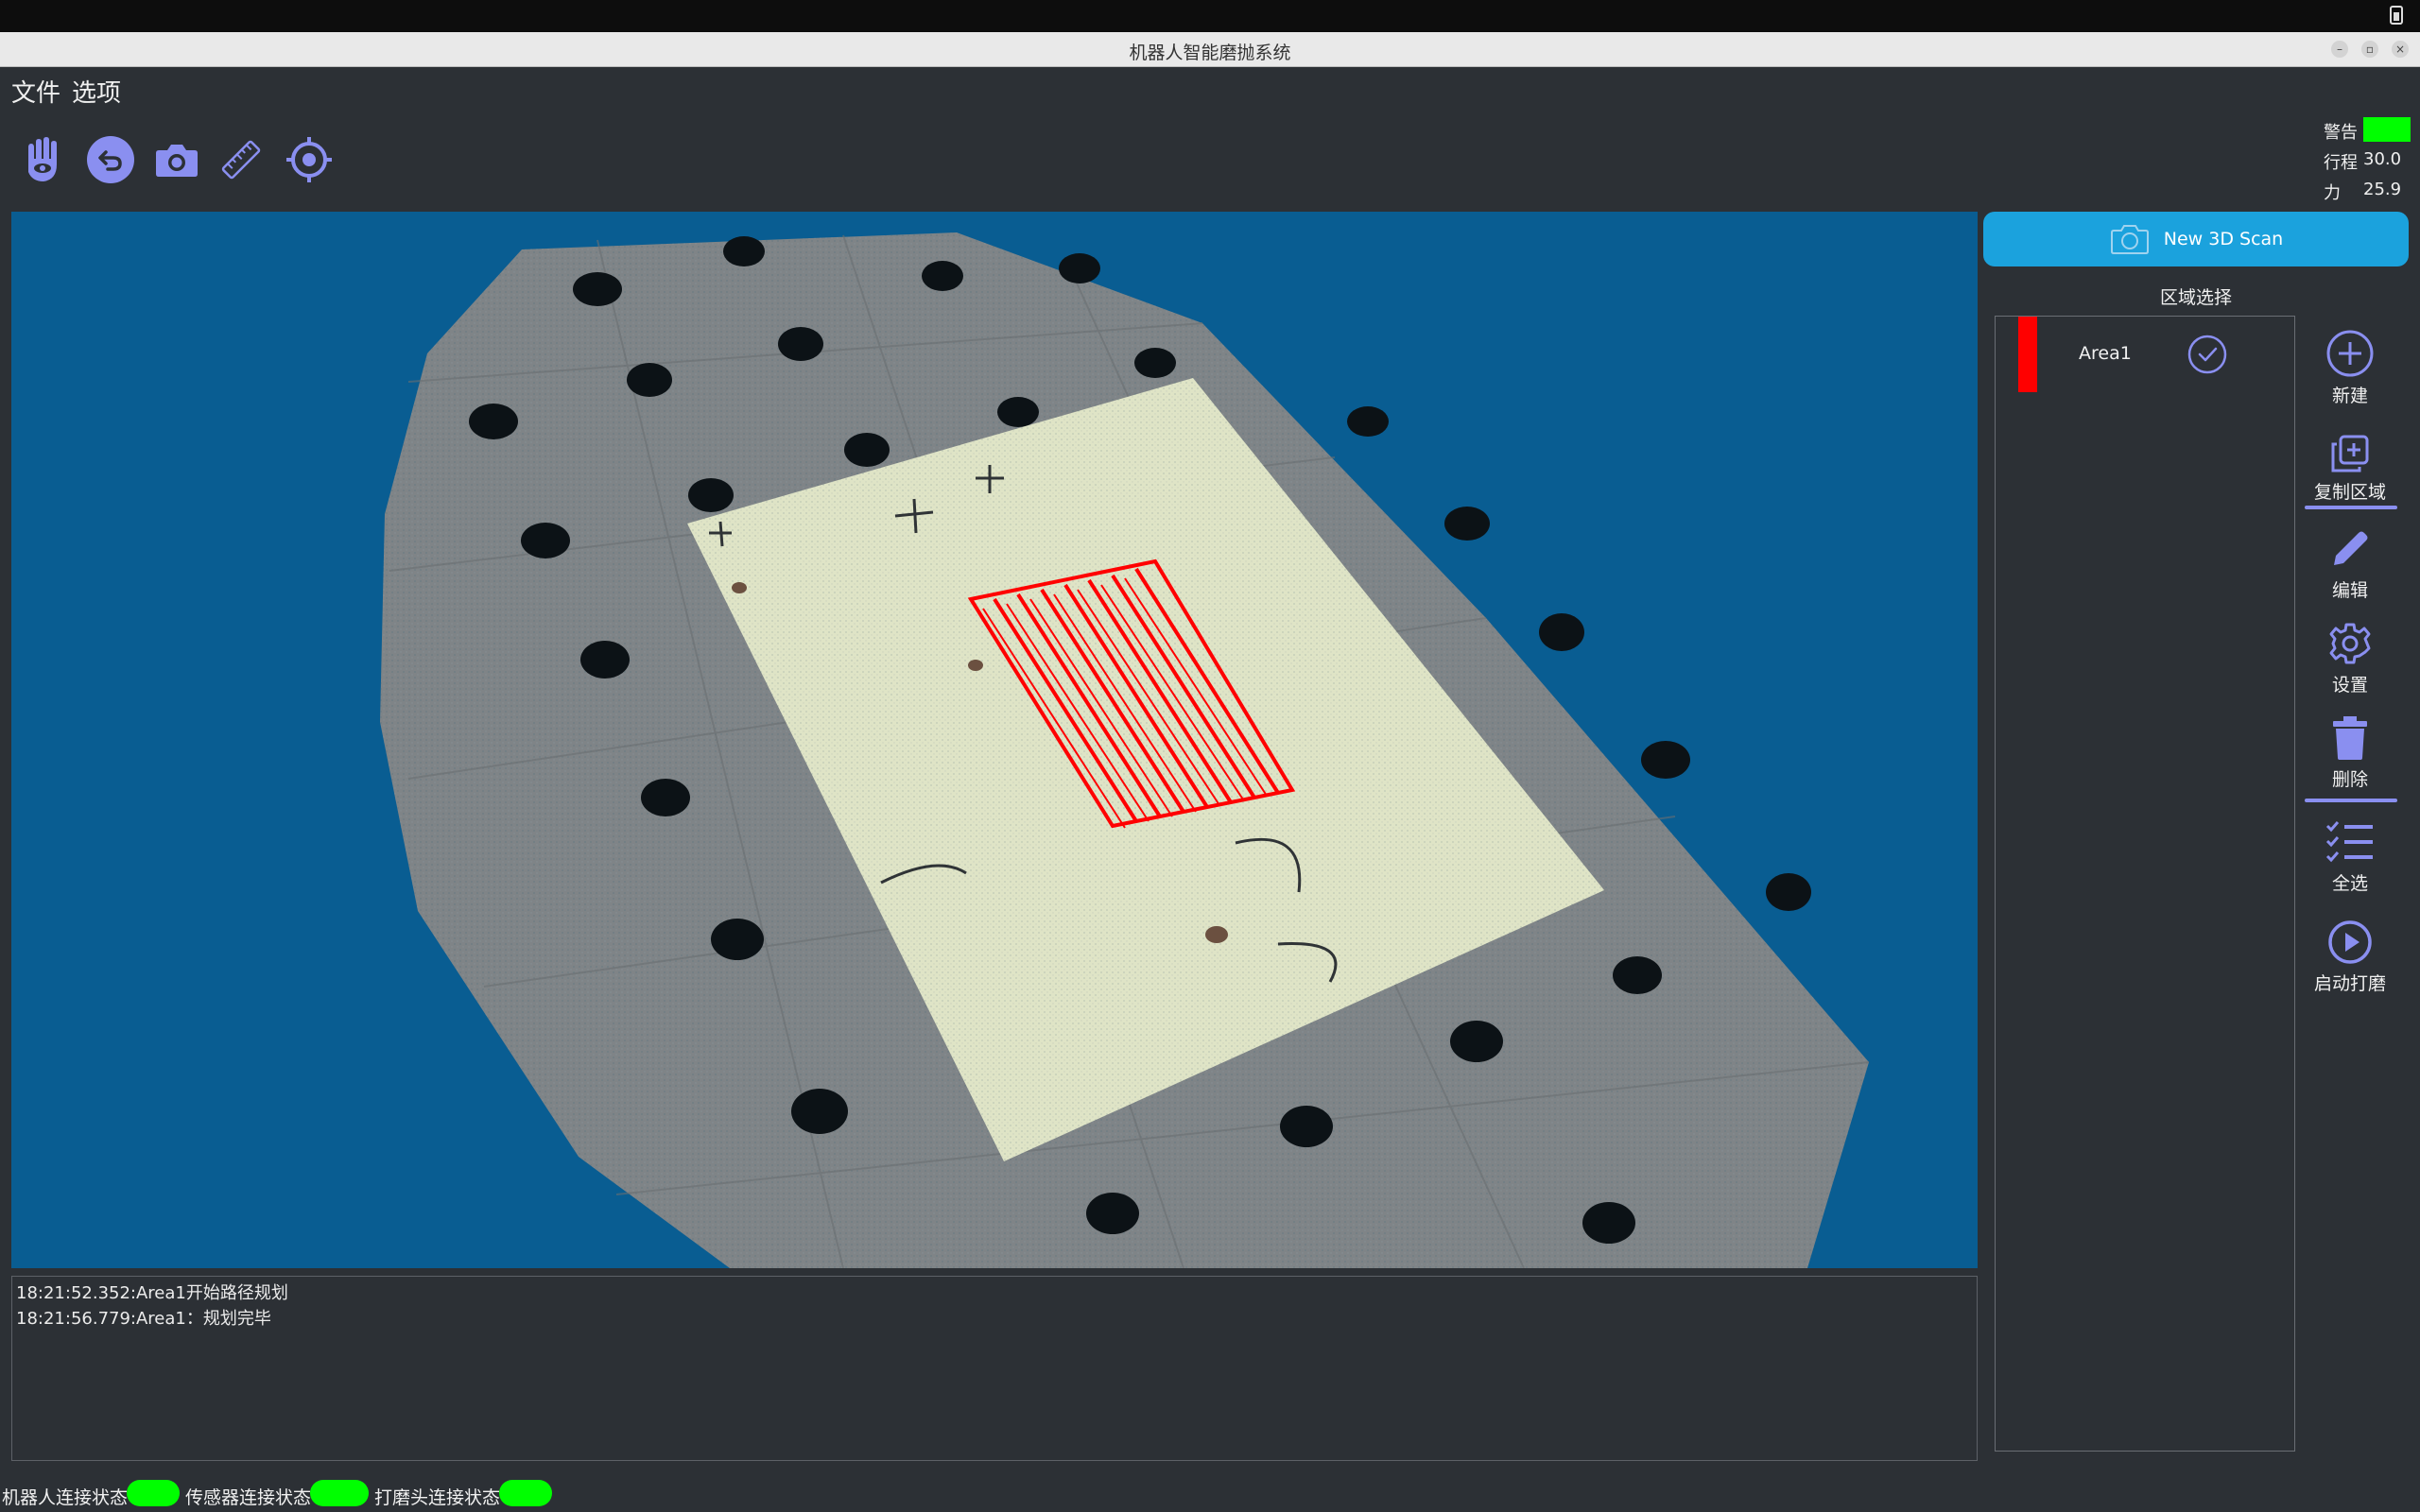 Image resolution: width=2420 pixels, height=1512 pixels. I want to click on new-area-label: 新建, so click(2349, 396).